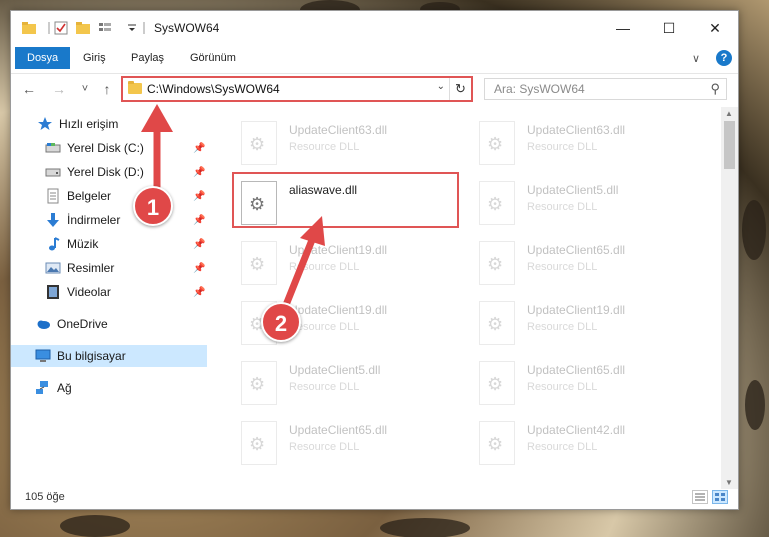 Image resolution: width=769 pixels, height=537 pixels. Describe the element at coordinates (153, 206) in the screenshot. I see `step-badge-1: 1` at that location.